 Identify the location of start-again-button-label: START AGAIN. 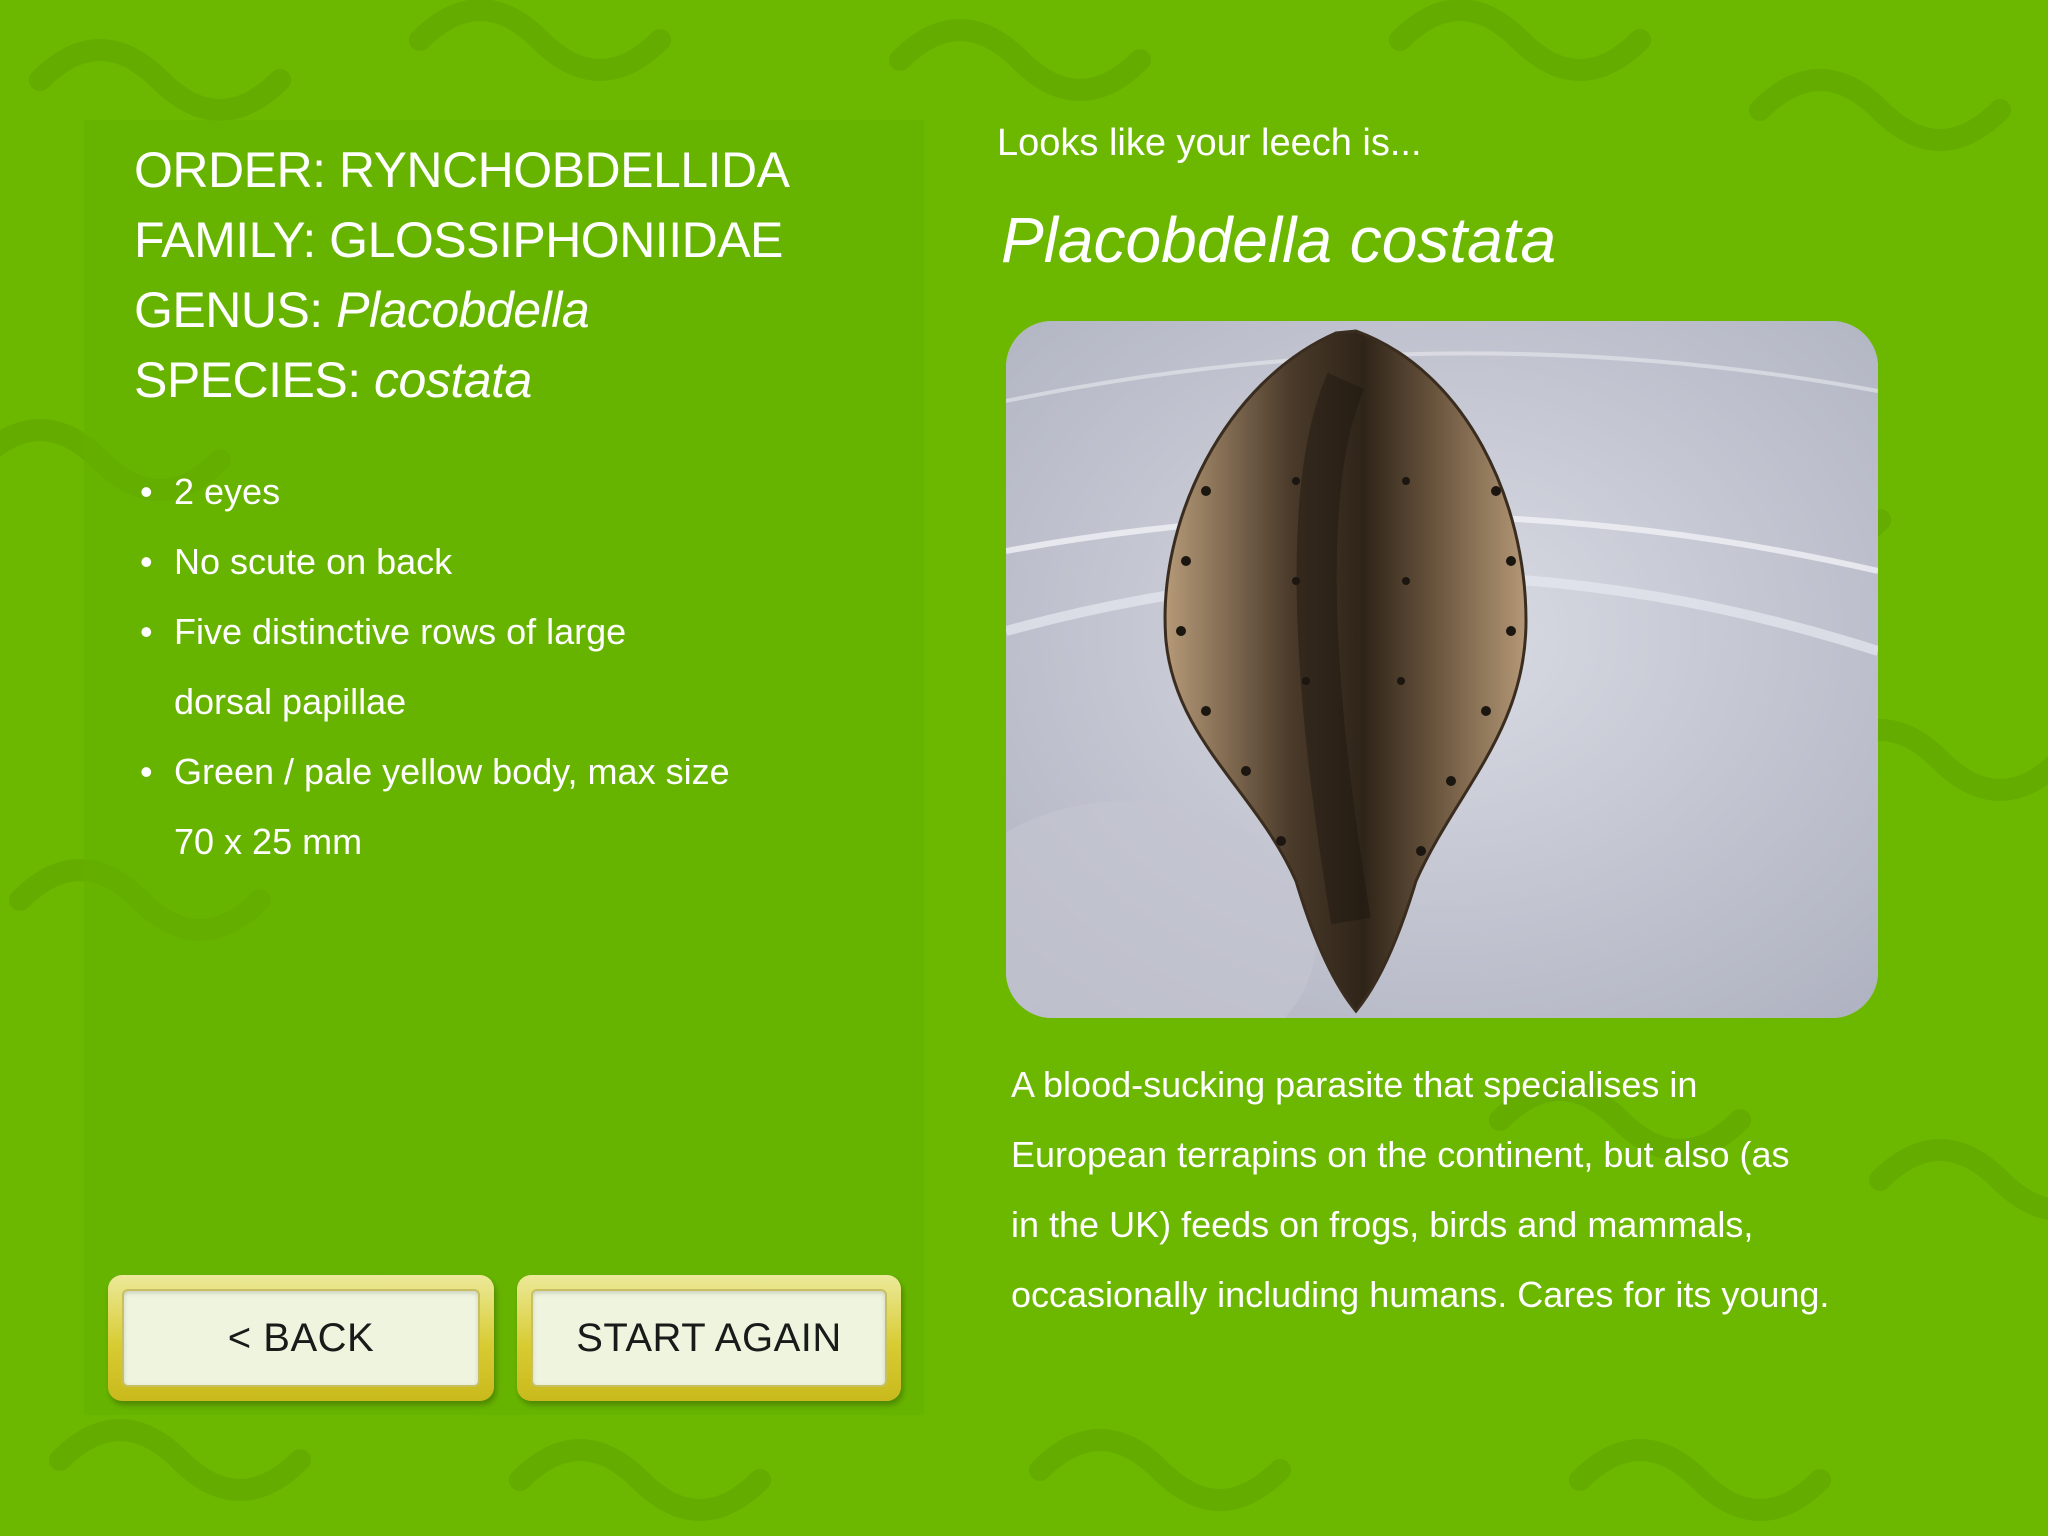
(709, 1337).